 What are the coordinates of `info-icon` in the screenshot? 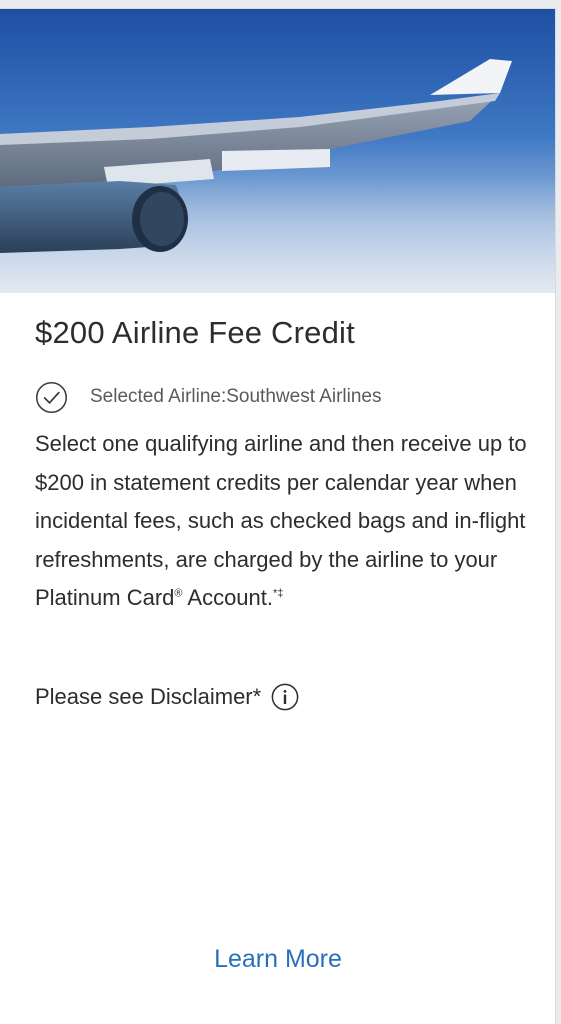 It's located at (285, 697).